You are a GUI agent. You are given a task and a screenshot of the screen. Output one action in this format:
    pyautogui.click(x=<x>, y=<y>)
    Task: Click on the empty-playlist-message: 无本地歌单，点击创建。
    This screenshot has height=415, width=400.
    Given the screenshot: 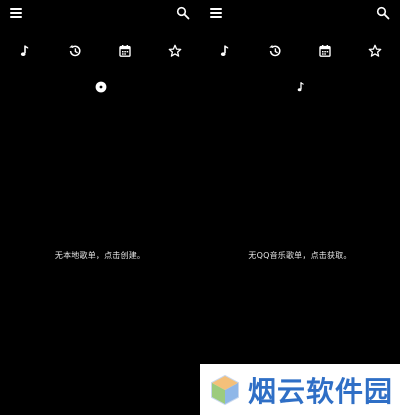 What is the action you would take?
    pyautogui.click(x=100, y=256)
    